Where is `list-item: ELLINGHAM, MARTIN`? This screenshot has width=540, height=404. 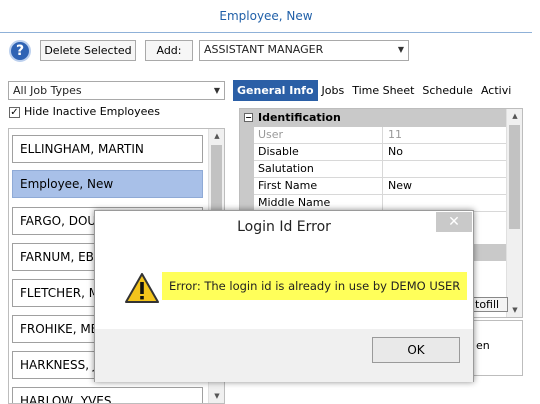 list-item: ELLINGHAM, MARTIN is located at coordinates (107, 149).